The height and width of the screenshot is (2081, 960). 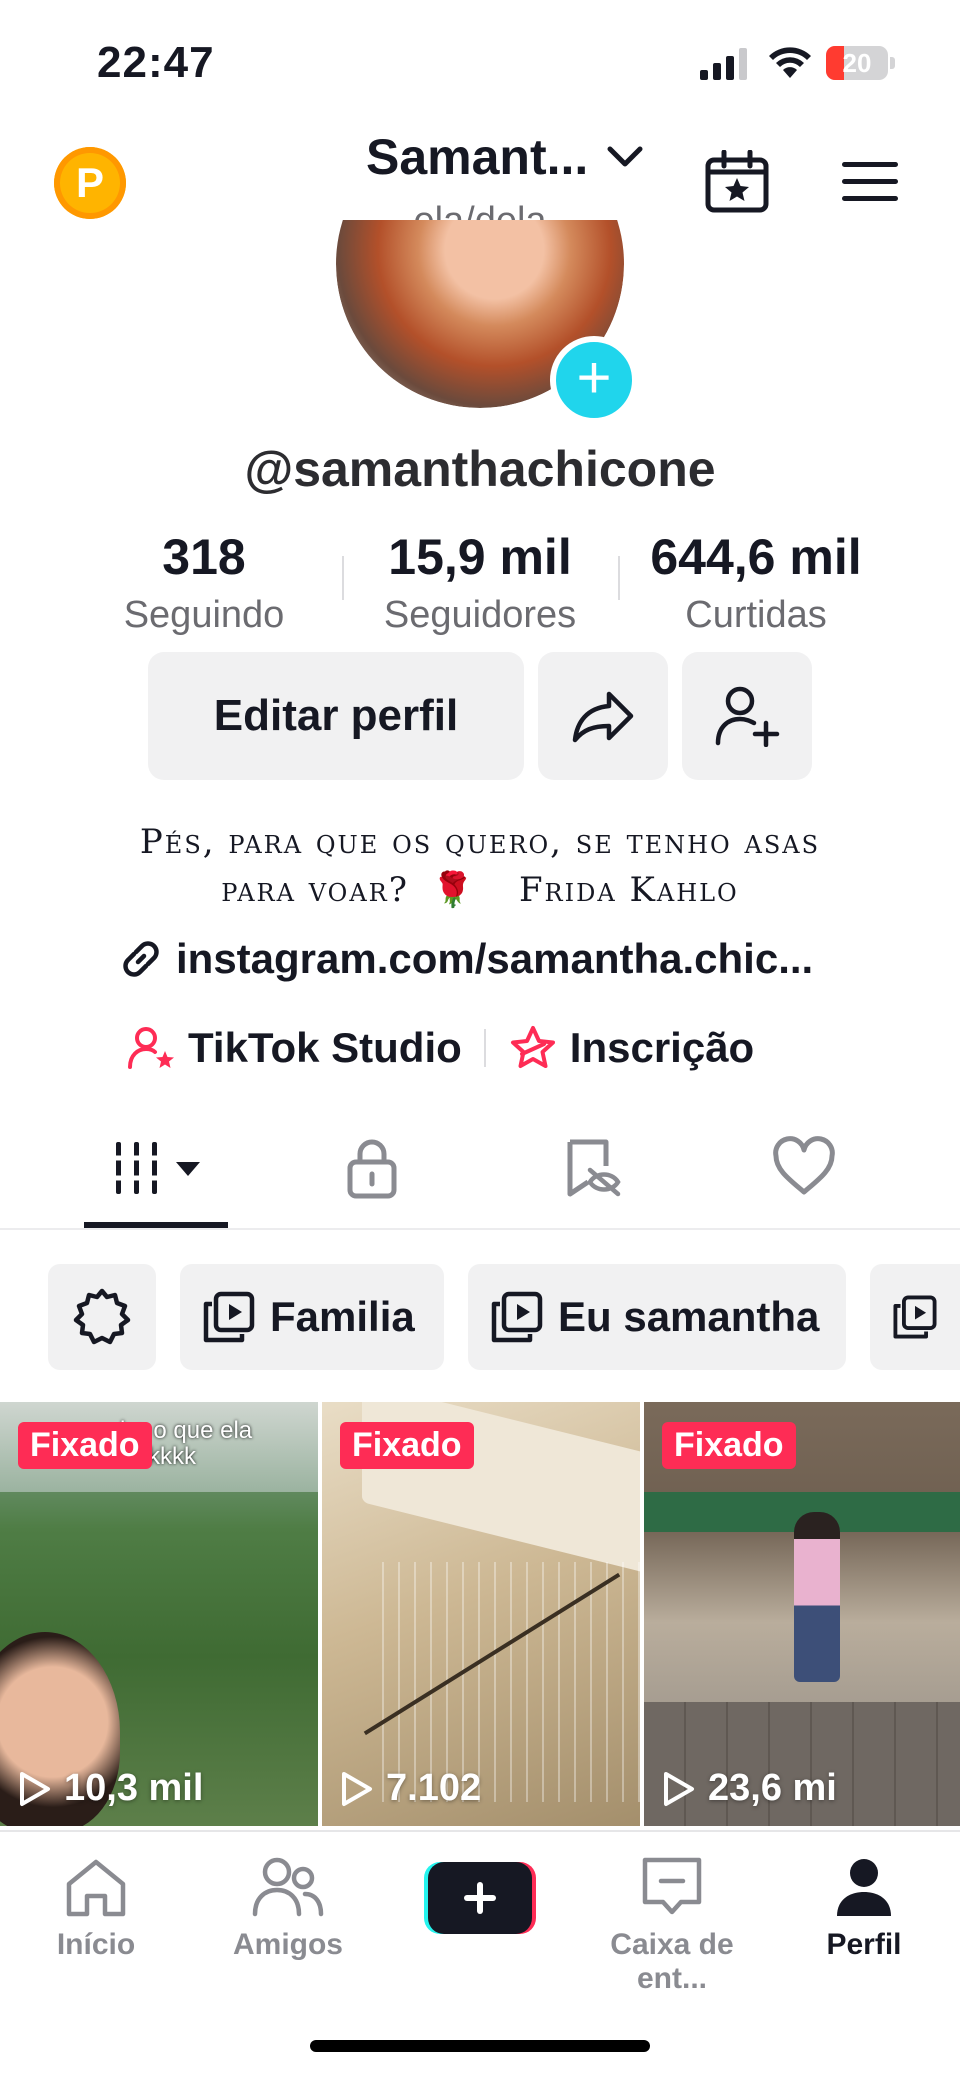 I want to click on bio-line-2b: Frida Kahlo, so click(x=628, y=890).